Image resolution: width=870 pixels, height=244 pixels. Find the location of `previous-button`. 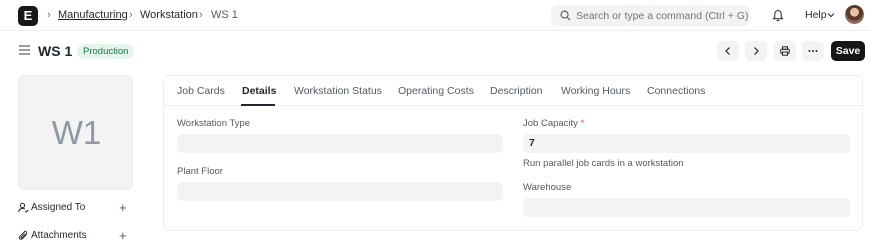

previous-button is located at coordinates (728, 51).